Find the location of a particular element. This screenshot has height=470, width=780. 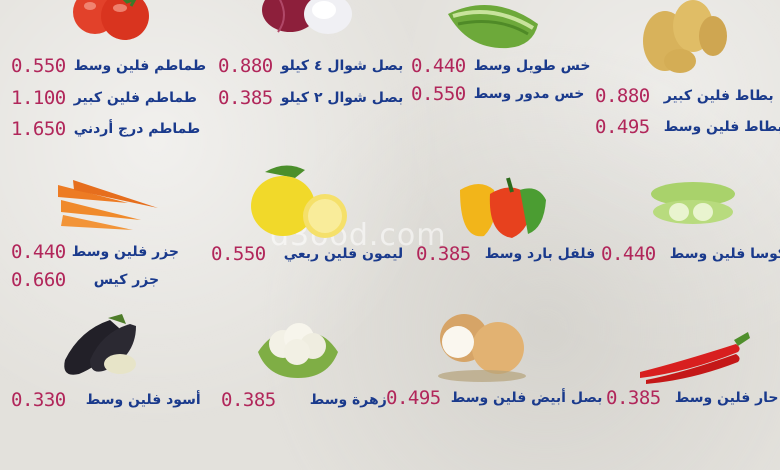

price-cauliflower: 0.385 is located at coordinates (248, 400).